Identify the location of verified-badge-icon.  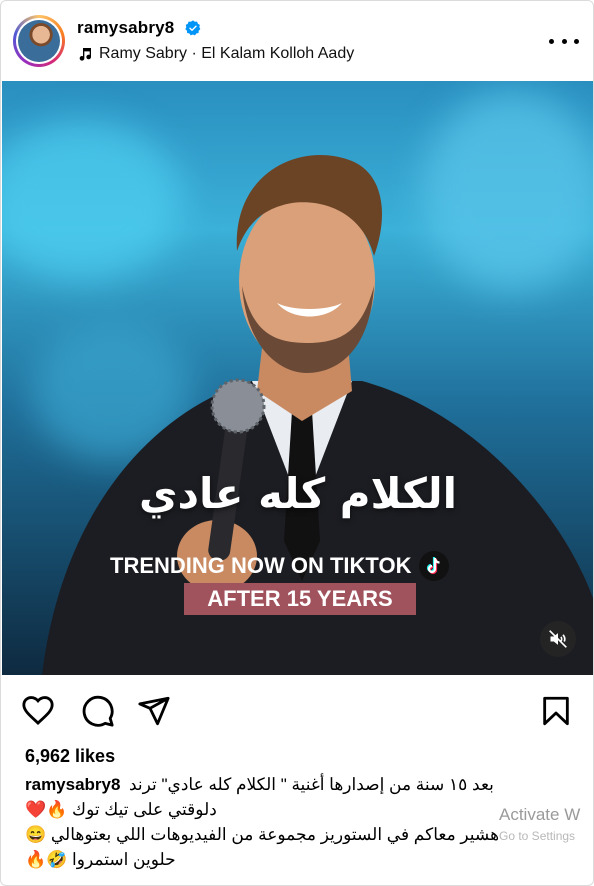
(193, 28).